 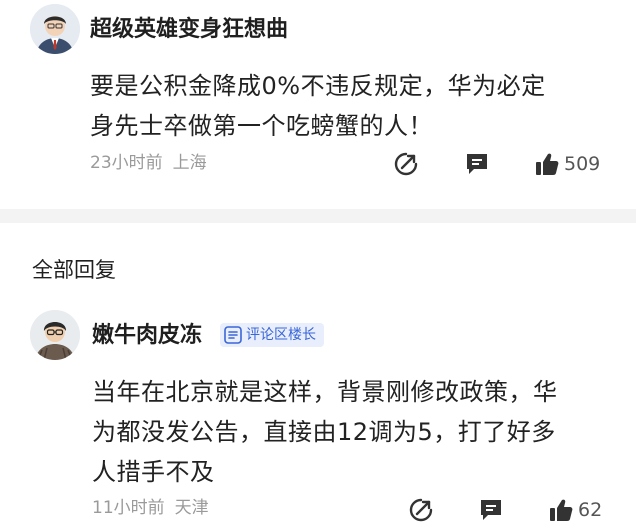 I want to click on floor-owner-badge: 评论区楼长, so click(x=272, y=335).